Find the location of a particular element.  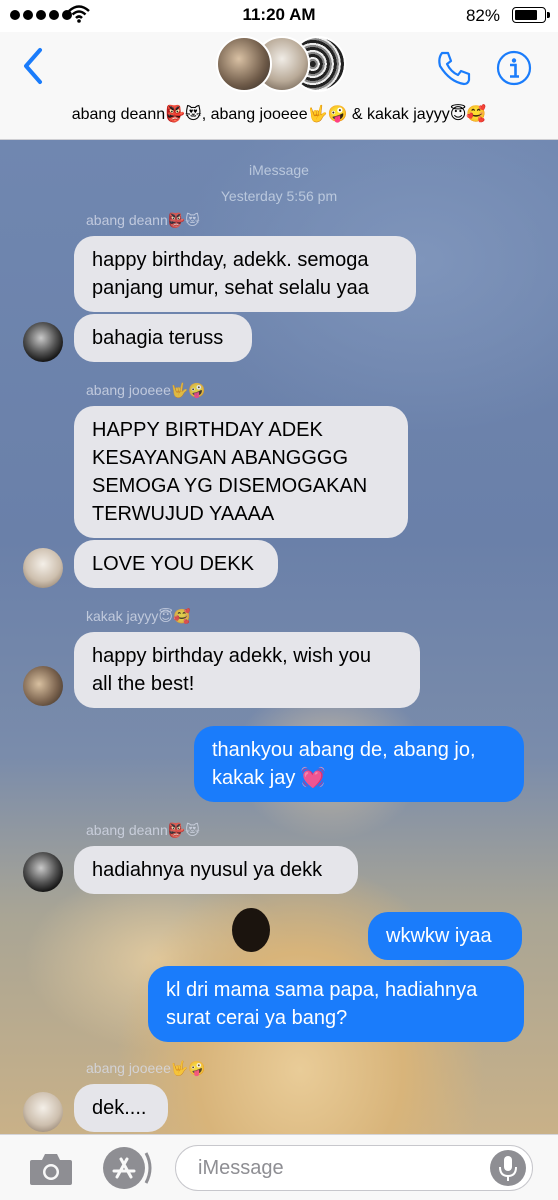

message-line: kl dri mama sama papa, hadiahnya is located at coordinates (322, 990).